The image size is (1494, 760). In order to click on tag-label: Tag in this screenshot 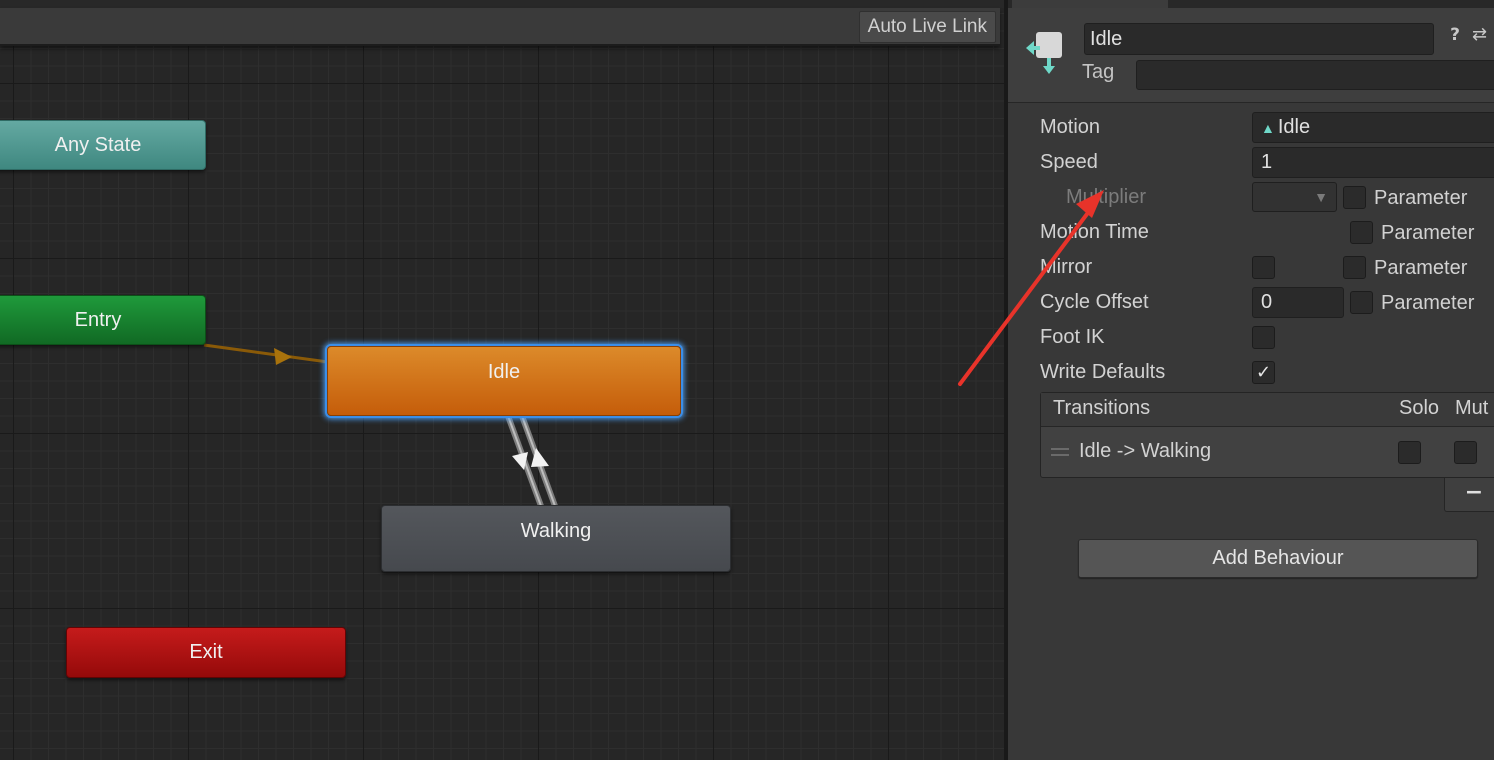, I will do `click(1098, 72)`.